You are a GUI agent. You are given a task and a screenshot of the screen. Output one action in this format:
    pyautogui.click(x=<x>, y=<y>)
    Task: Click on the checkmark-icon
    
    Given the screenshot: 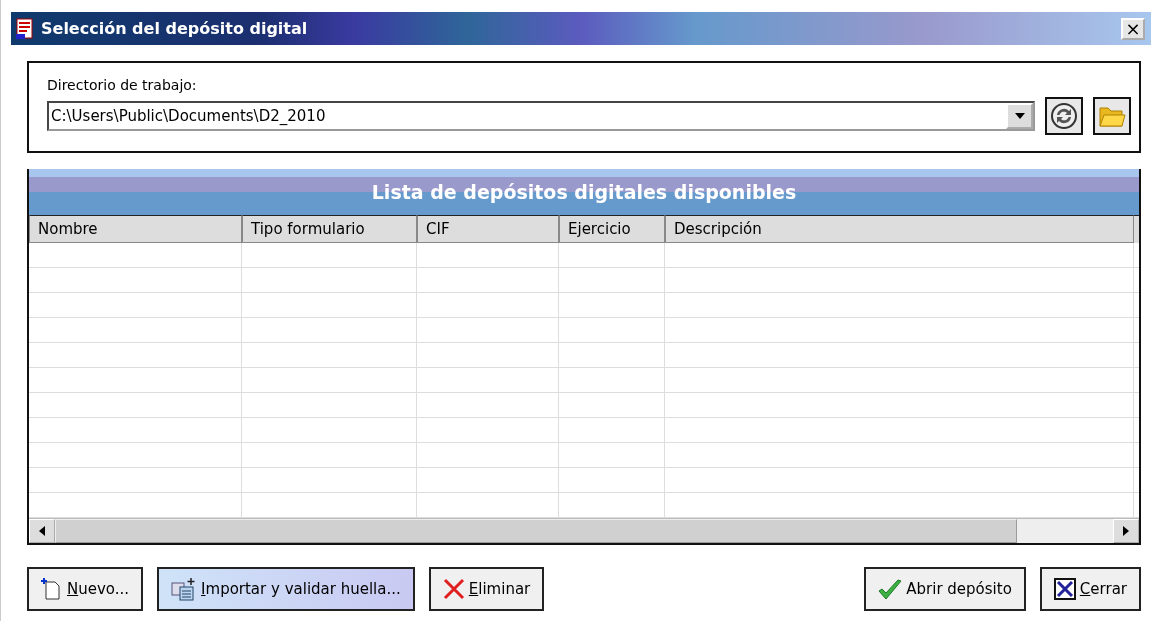 What is the action you would take?
    pyautogui.click(x=890, y=589)
    